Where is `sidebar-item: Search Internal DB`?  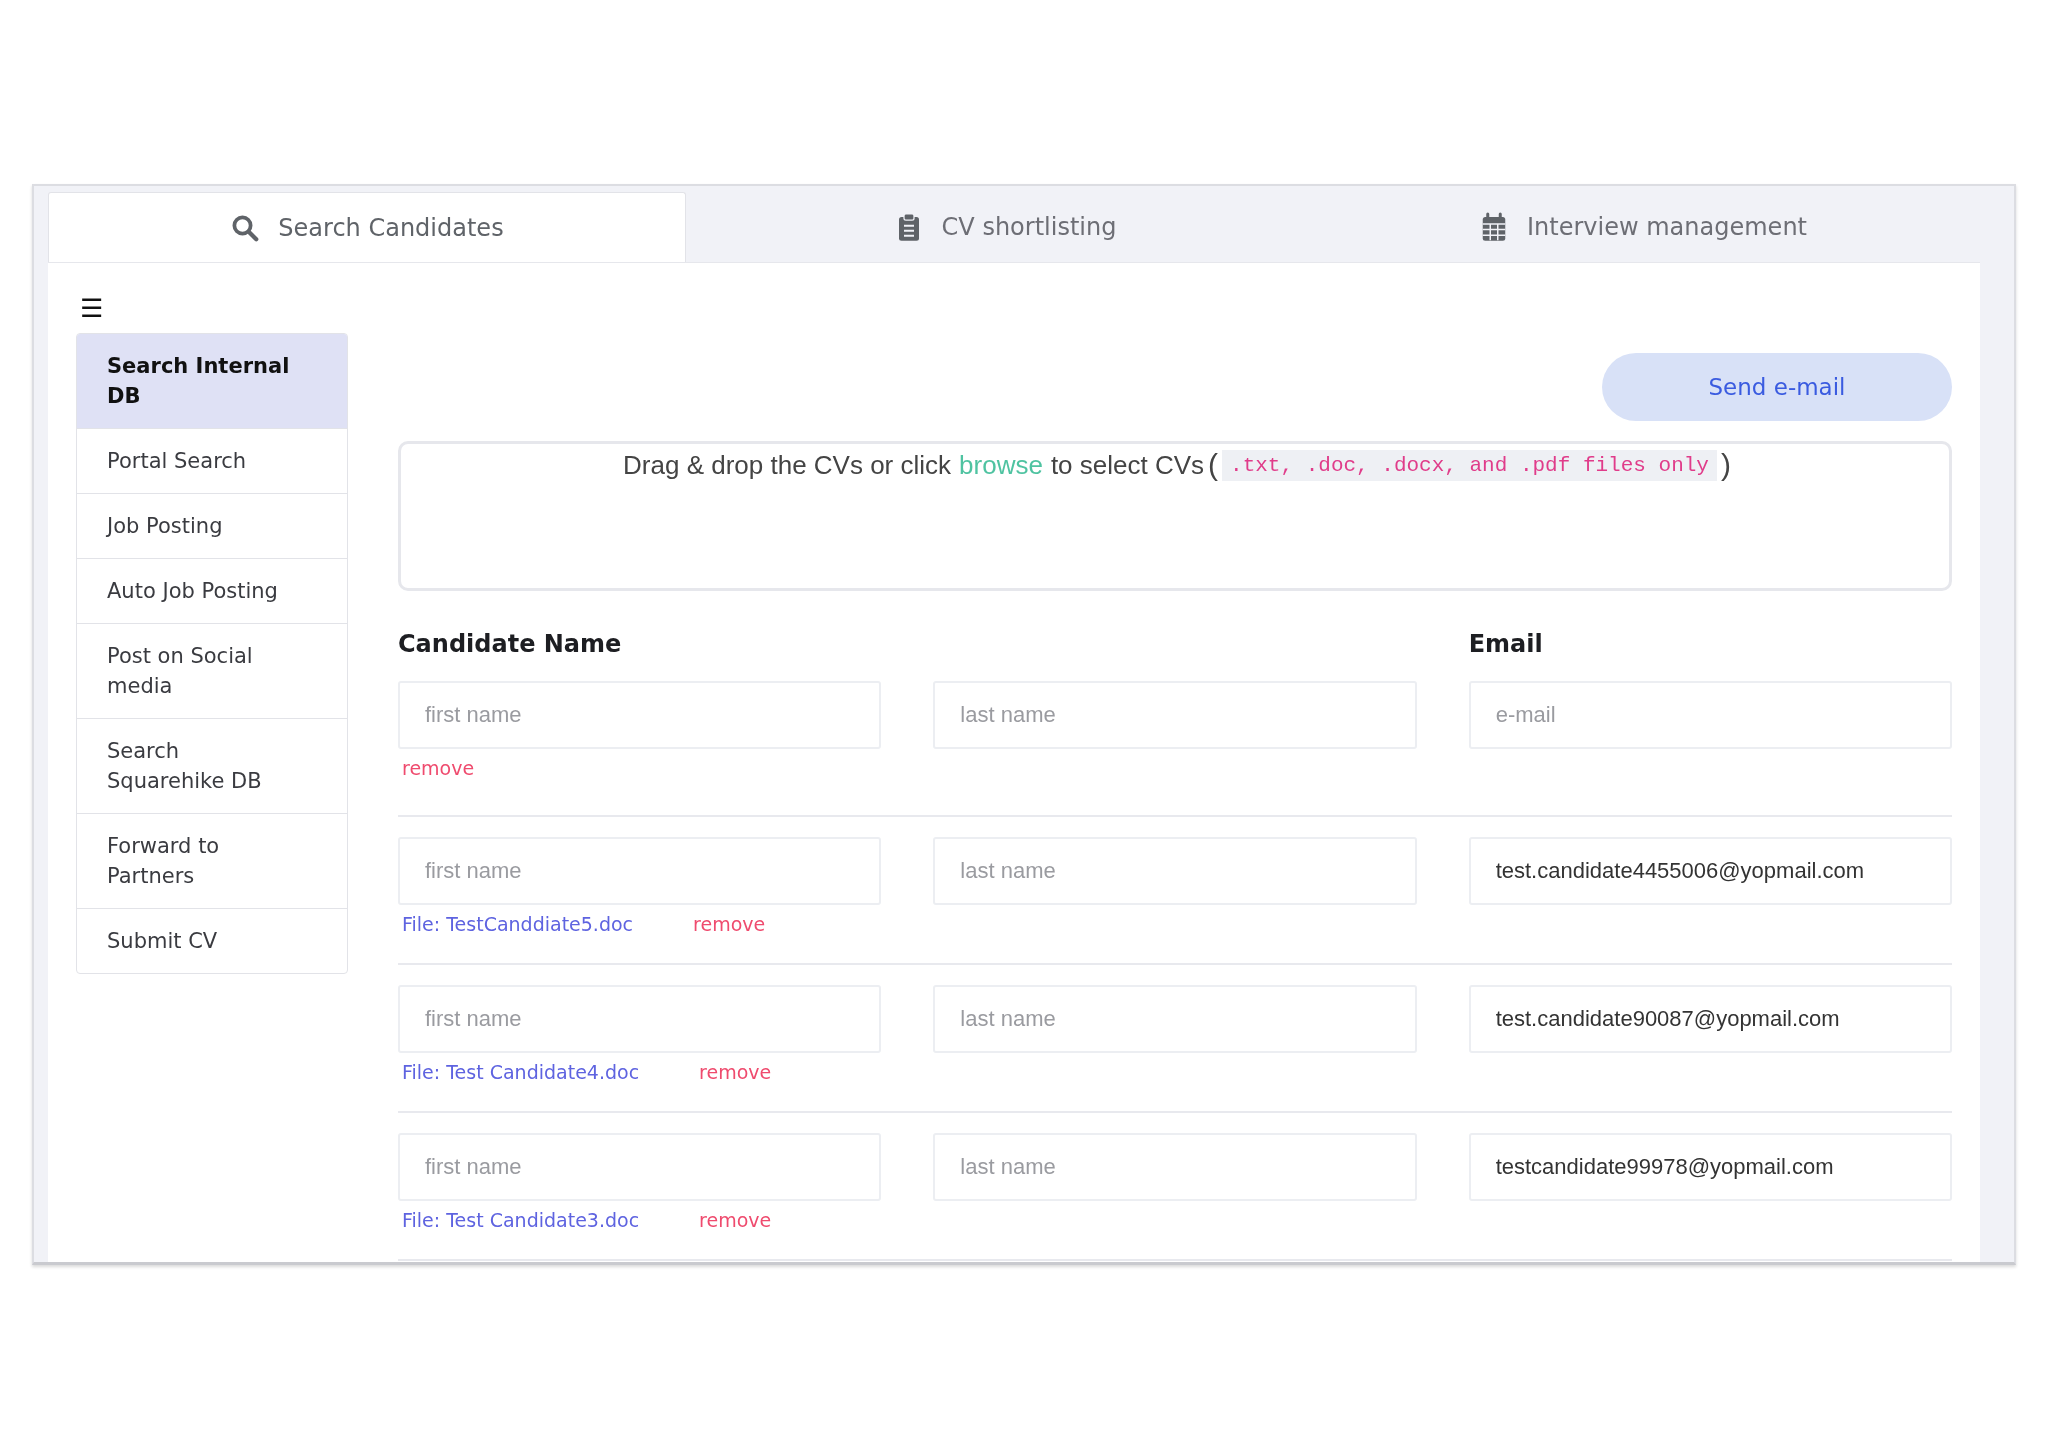
sidebar-item: Search Internal DB is located at coordinates (212, 381).